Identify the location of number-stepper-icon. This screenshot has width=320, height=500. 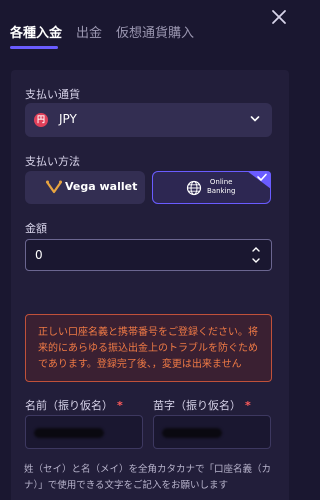
(256, 255).